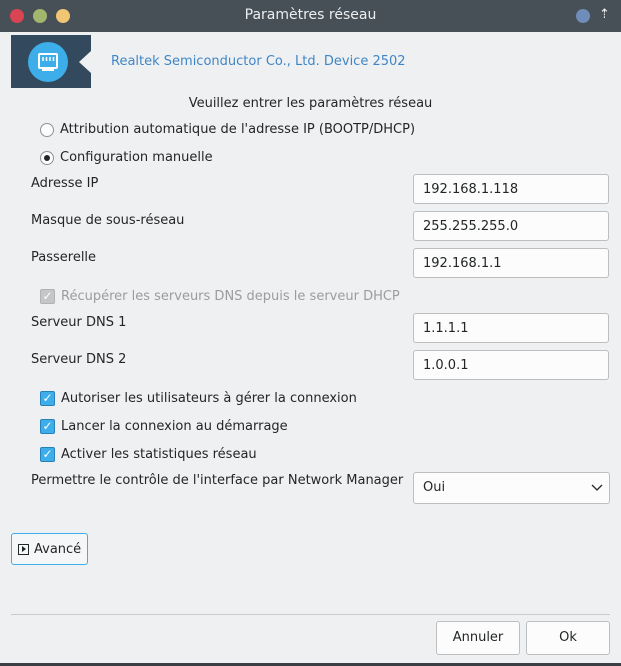  Describe the element at coordinates (511, 263) in the screenshot. I see `gateway-field` at that location.